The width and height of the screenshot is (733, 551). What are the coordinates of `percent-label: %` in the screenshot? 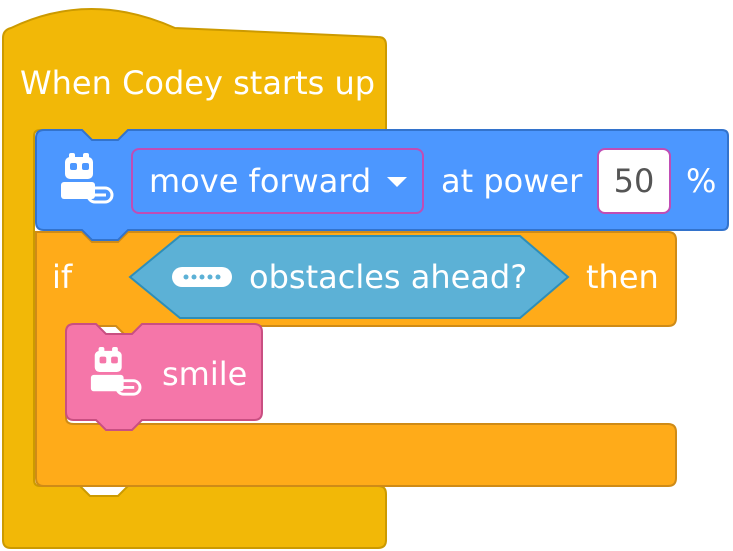 It's located at (701, 181).